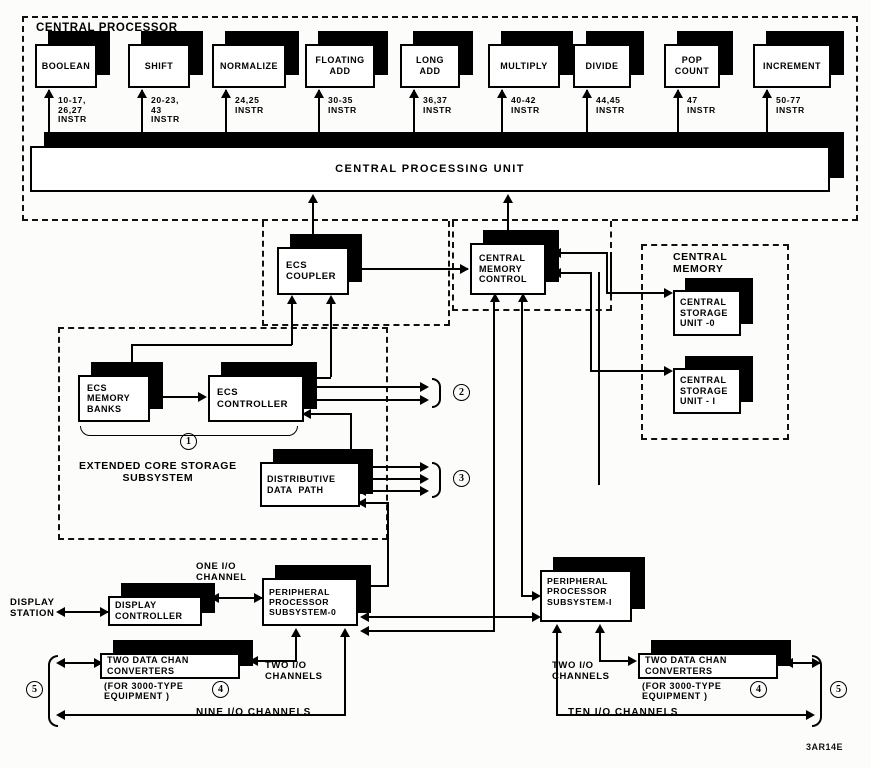 The image size is (871, 768). Describe the element at coordinates (180, 397) in the screenshot. I see `wire-banks-controller` at that location.